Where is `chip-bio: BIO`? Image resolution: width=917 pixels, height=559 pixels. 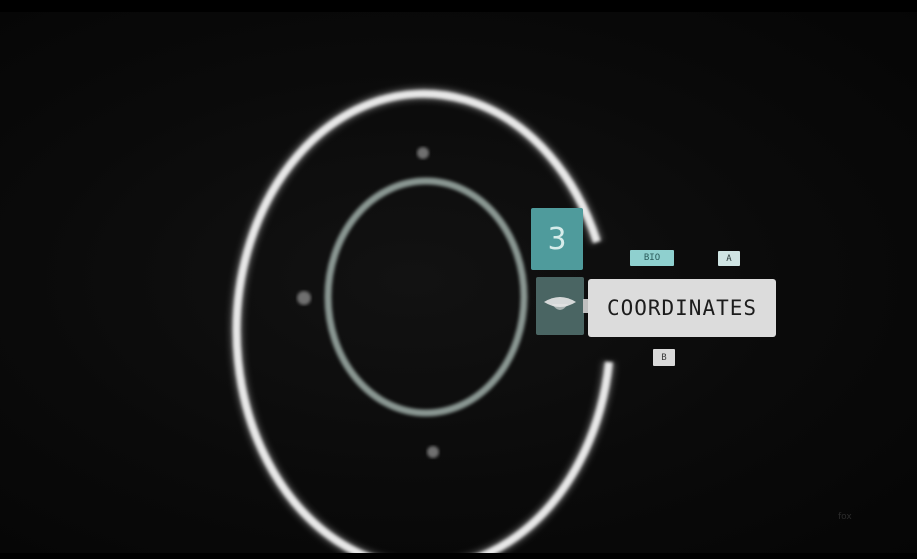 chip-bio: BIO is located at coordinates (652, 258).